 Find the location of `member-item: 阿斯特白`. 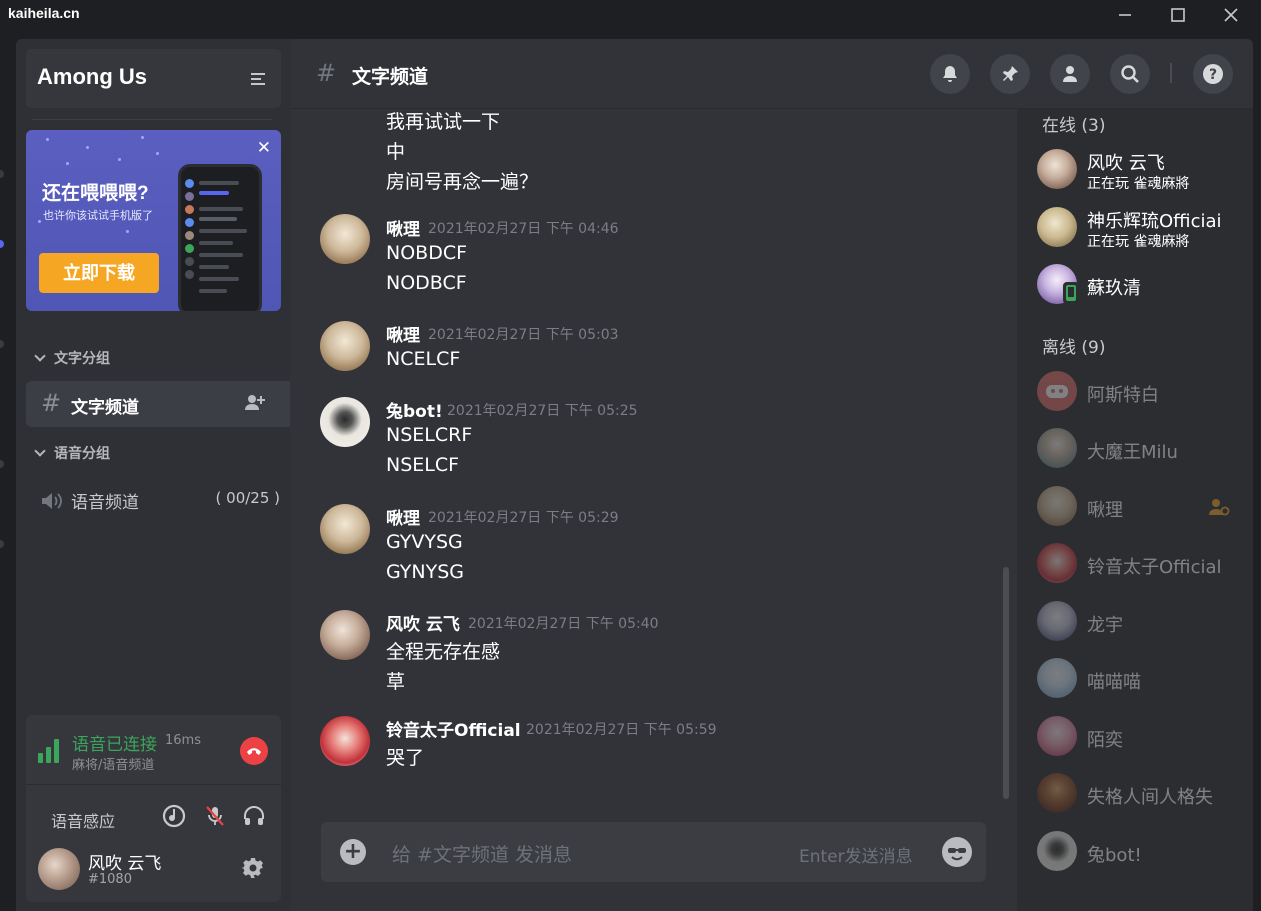

member-item: 阿斯特白 is located at coordinates (1145, 393).